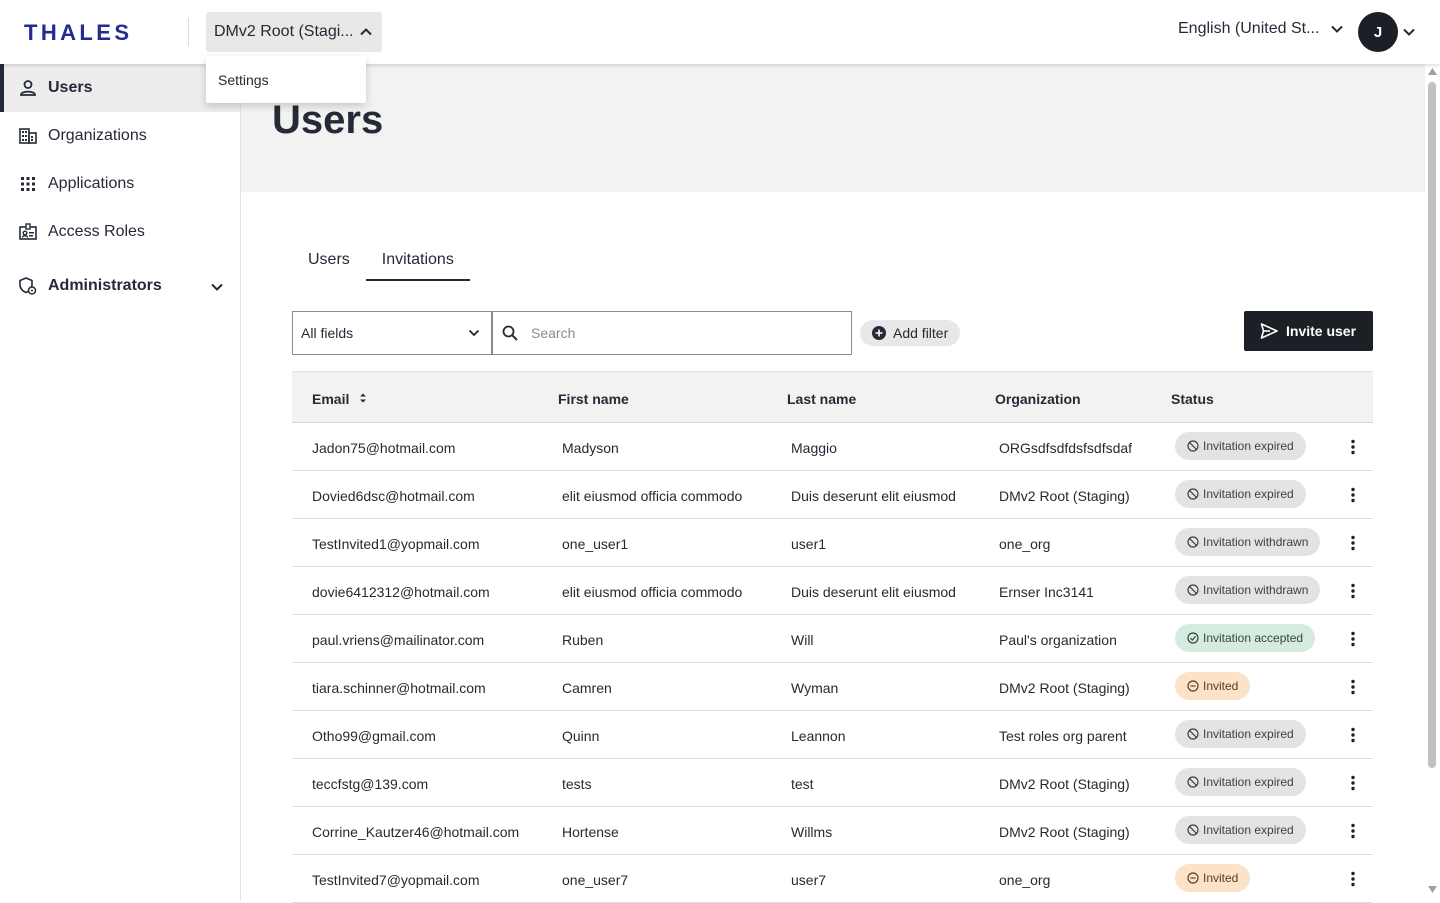  I want to click on sidebar-item-organizations: Organizations, so click(120, 136).